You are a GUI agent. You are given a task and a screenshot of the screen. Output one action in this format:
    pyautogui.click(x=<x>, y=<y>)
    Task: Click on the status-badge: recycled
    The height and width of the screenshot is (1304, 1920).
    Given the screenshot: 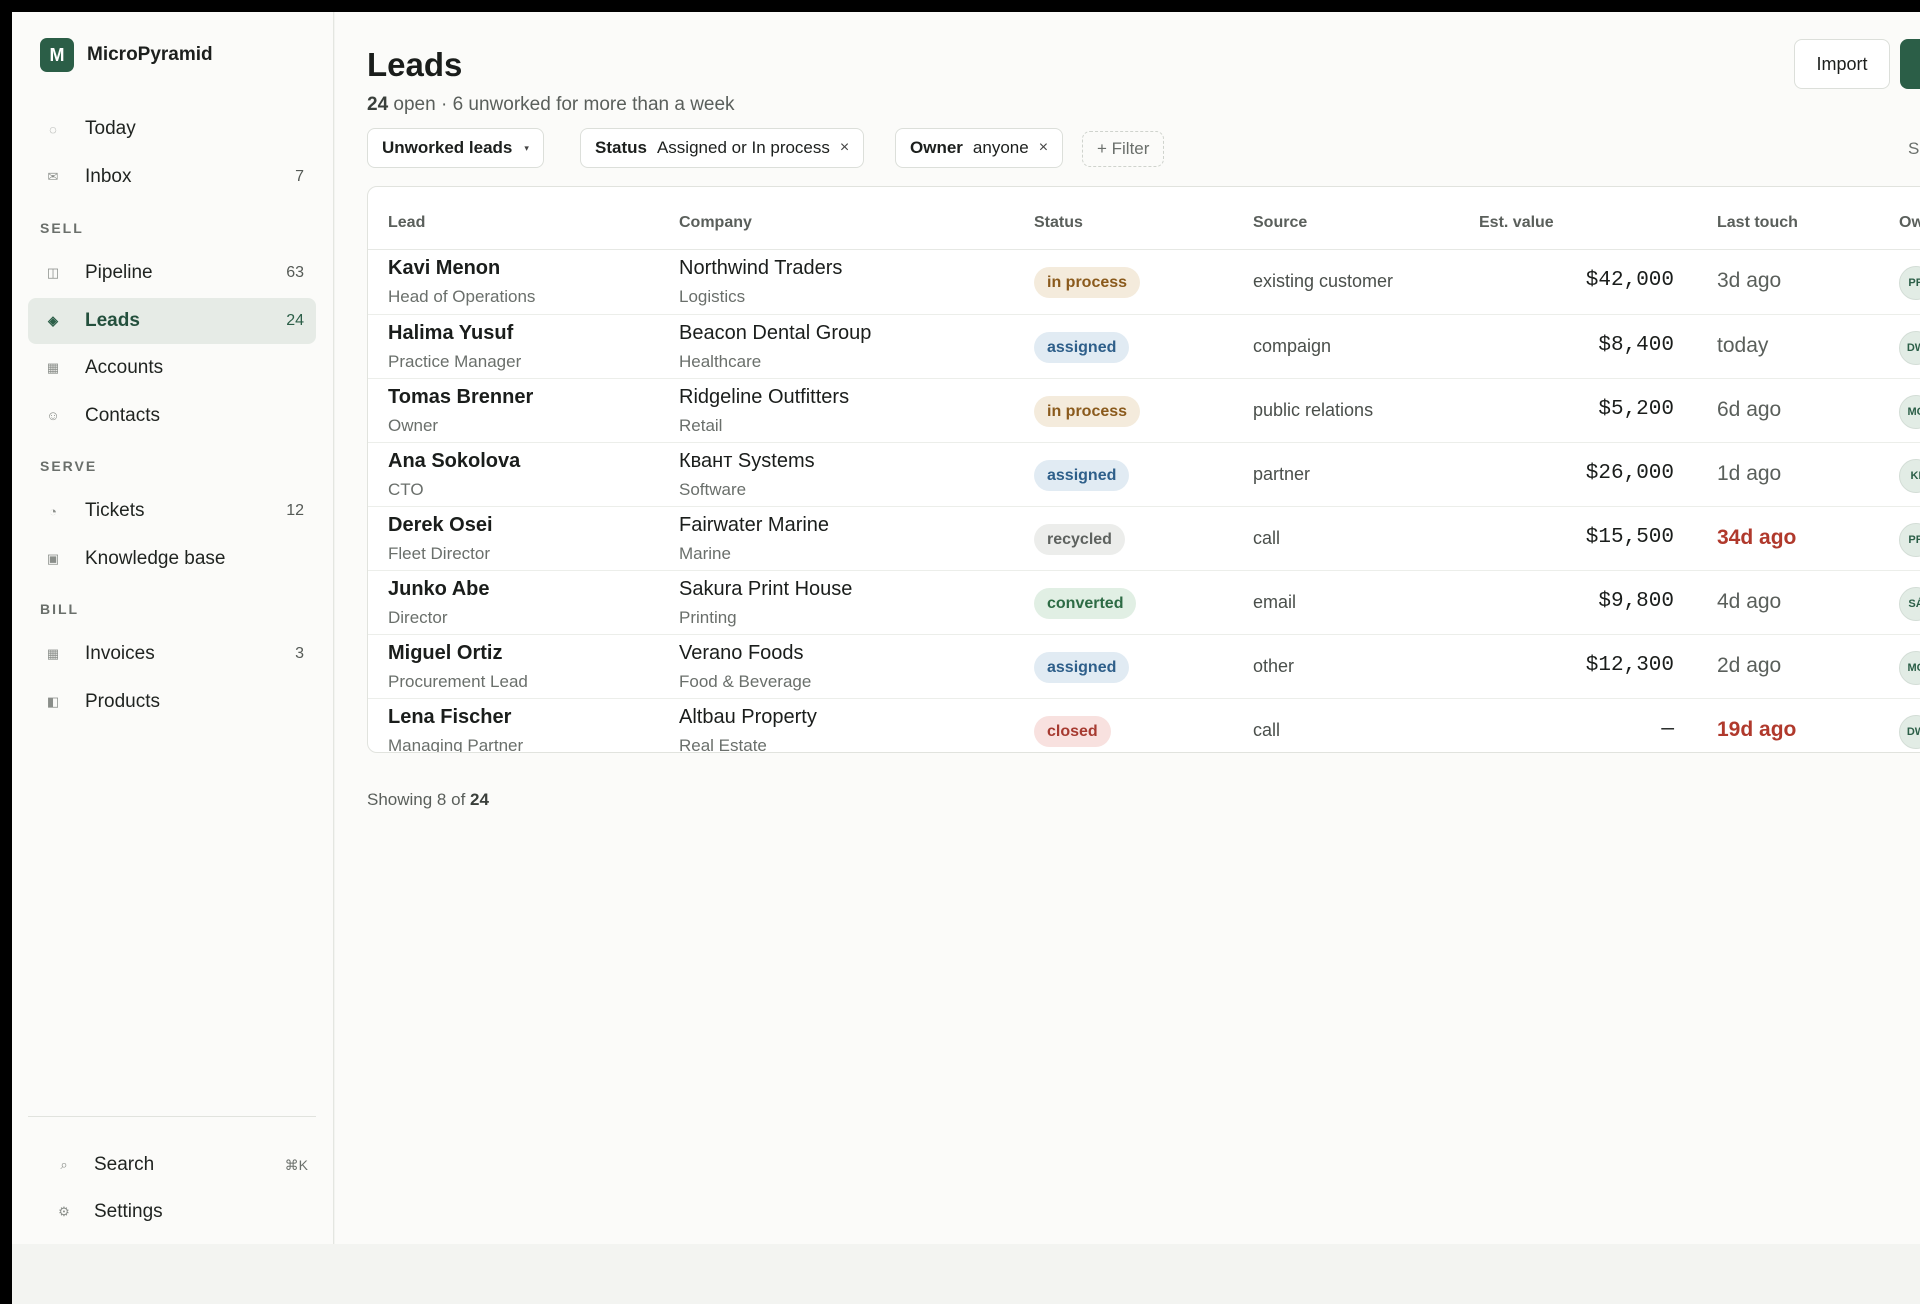 What is the action you would take?
    pyautogui.click(x=1079, y=539)
    